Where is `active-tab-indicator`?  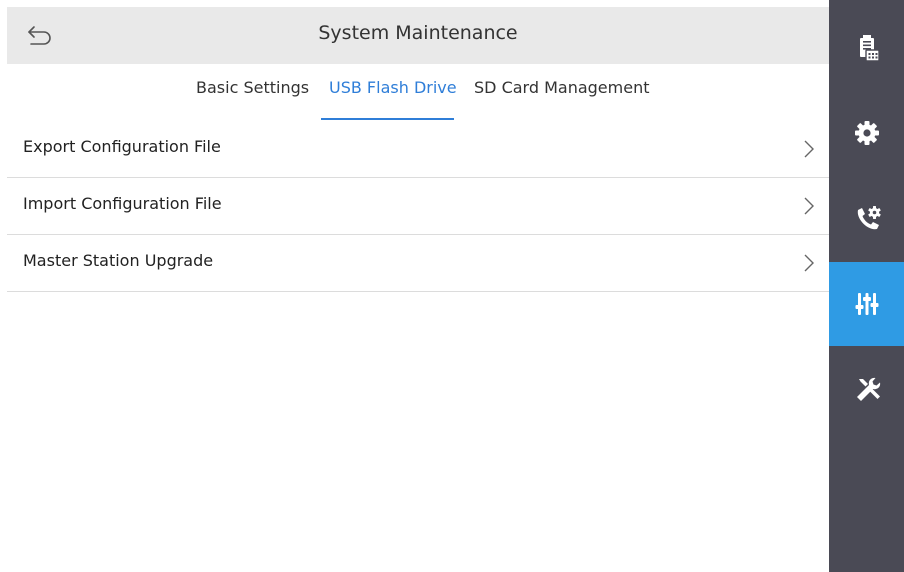
active-tab-indicator is located at coordinates (387, 119).